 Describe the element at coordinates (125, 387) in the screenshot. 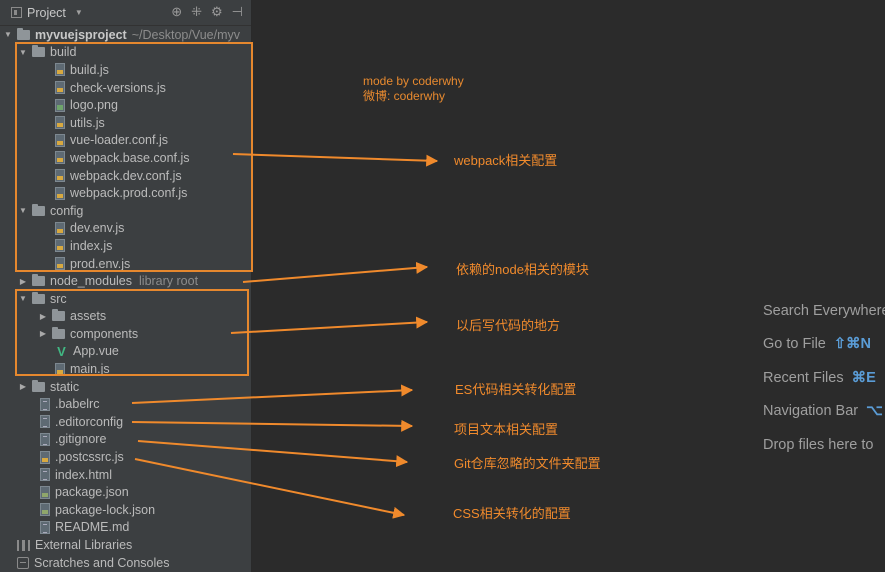

I see `tree-item-static: ▶ static` at that location.